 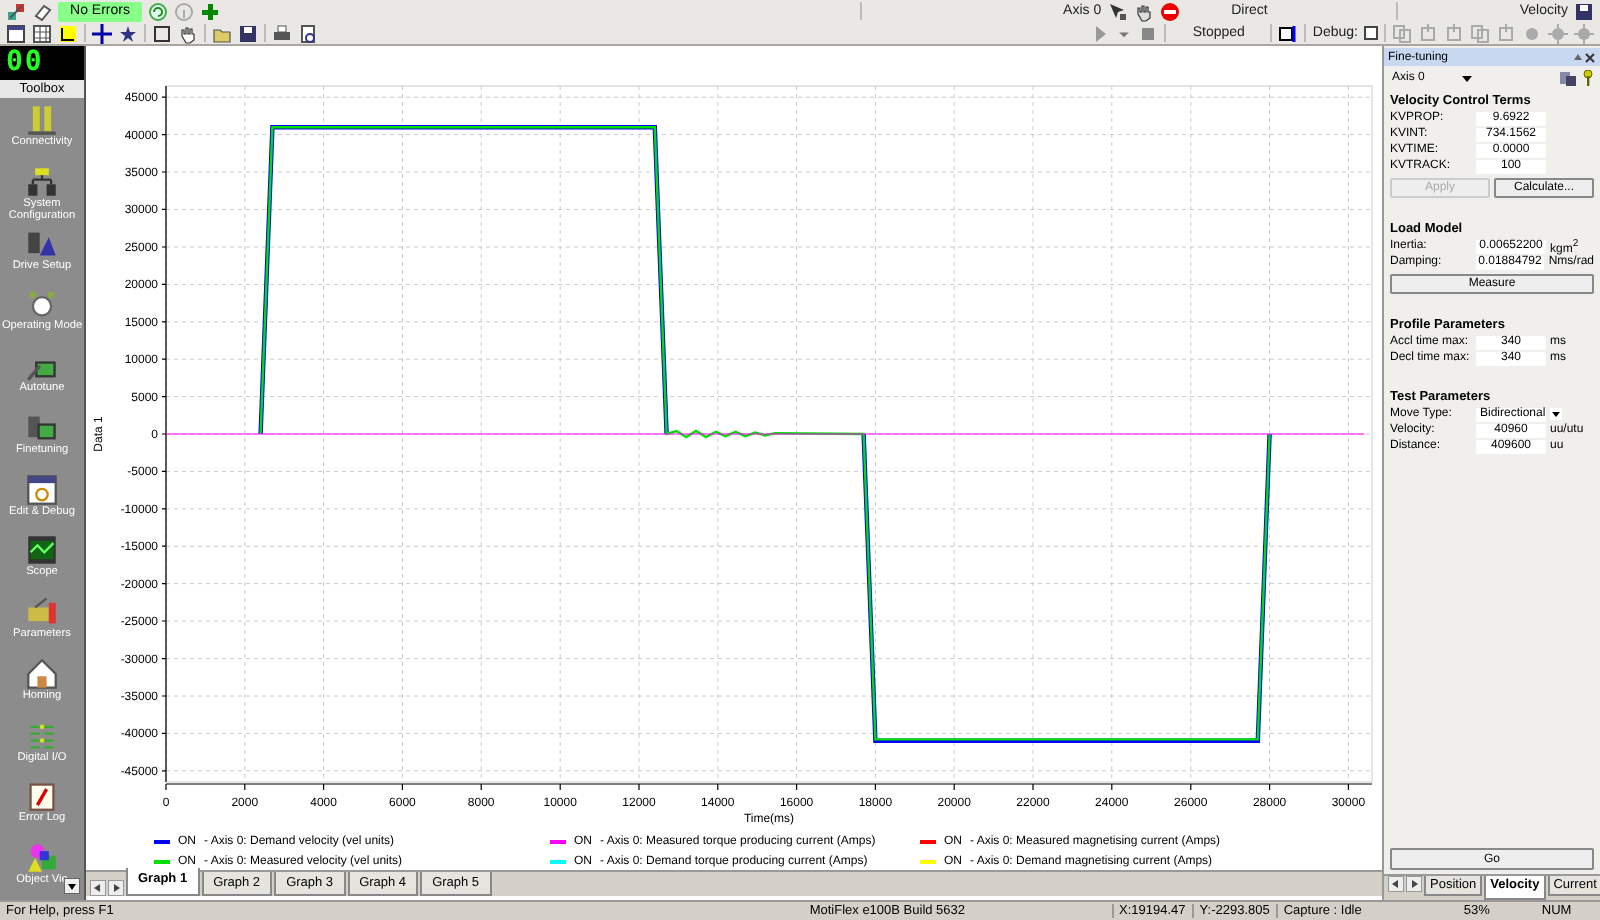 I want to click on plus-icon, so click(x=210, y=11).